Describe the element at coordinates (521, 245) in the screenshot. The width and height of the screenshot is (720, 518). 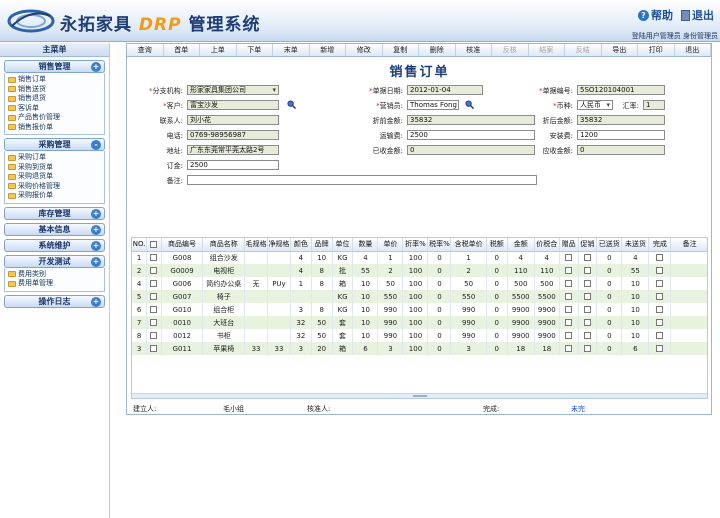
I see `column-header: 金额` at that location.